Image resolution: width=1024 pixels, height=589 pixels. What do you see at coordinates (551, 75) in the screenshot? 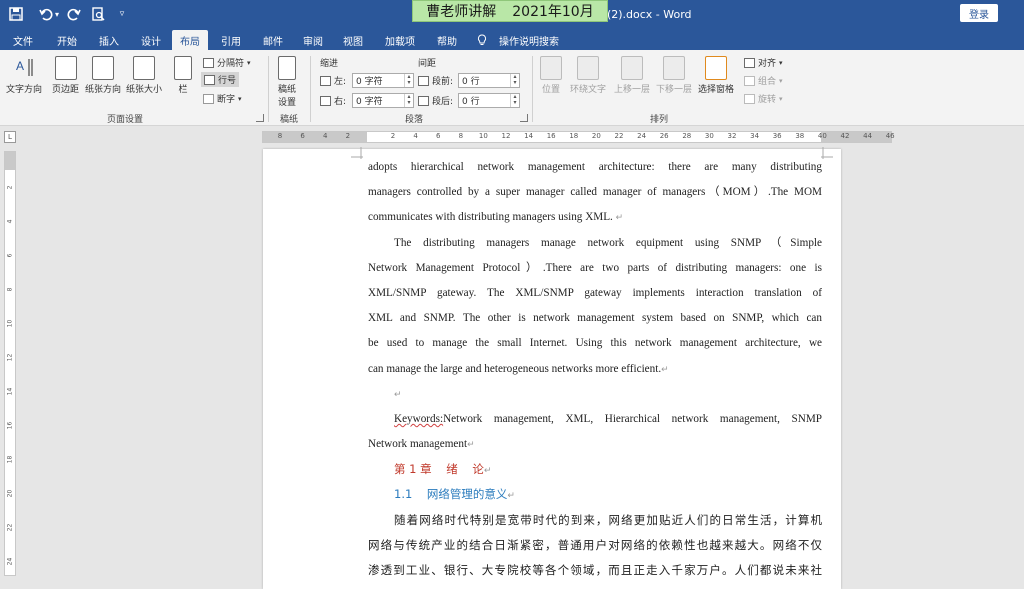
I see `position-button: 位置` at bounding box center [551, 75].